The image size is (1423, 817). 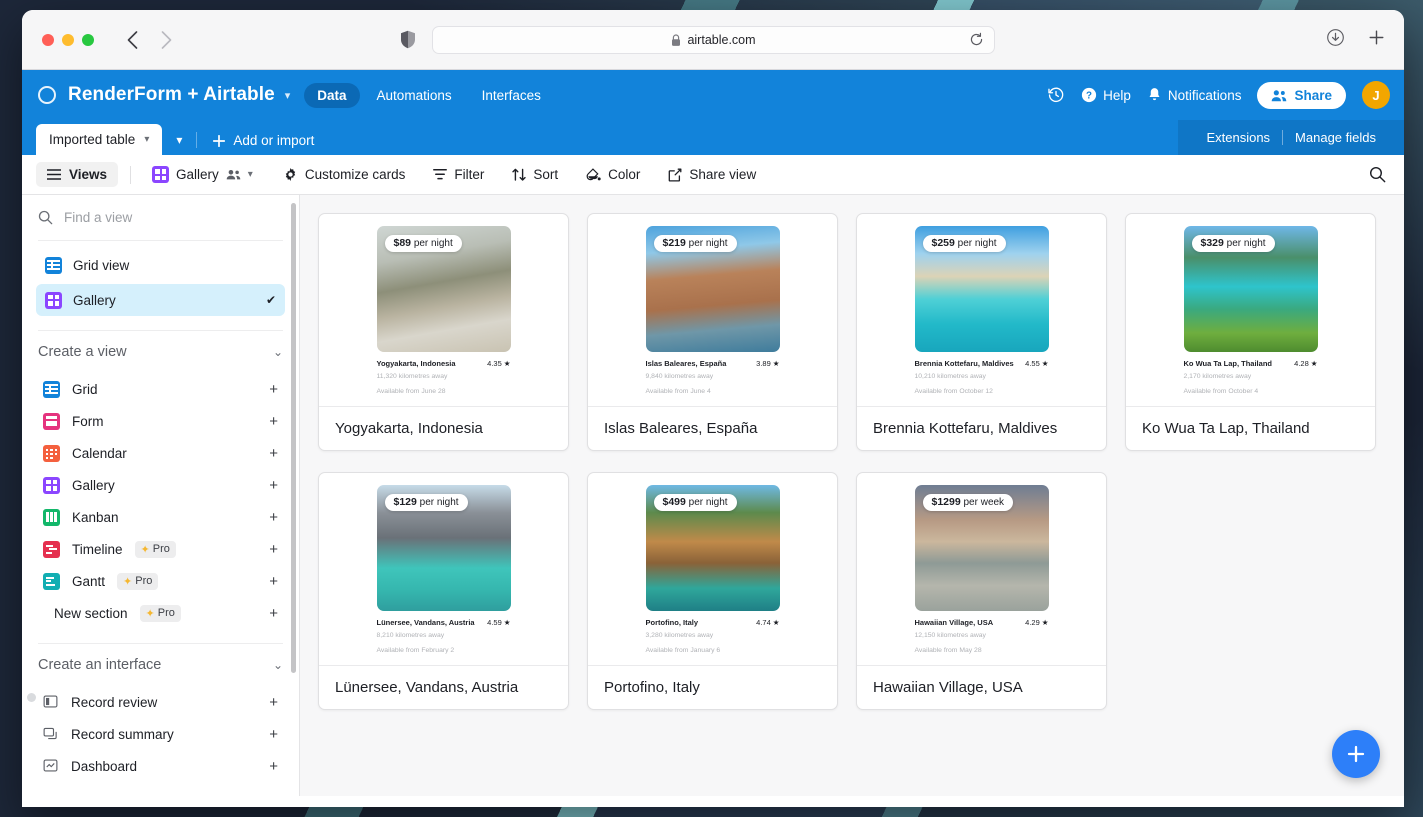 What do you see at coordinates (415, 650) in the screenshot?
I see `listing-availability: Available from February 2` at bounding box center [415, 650].